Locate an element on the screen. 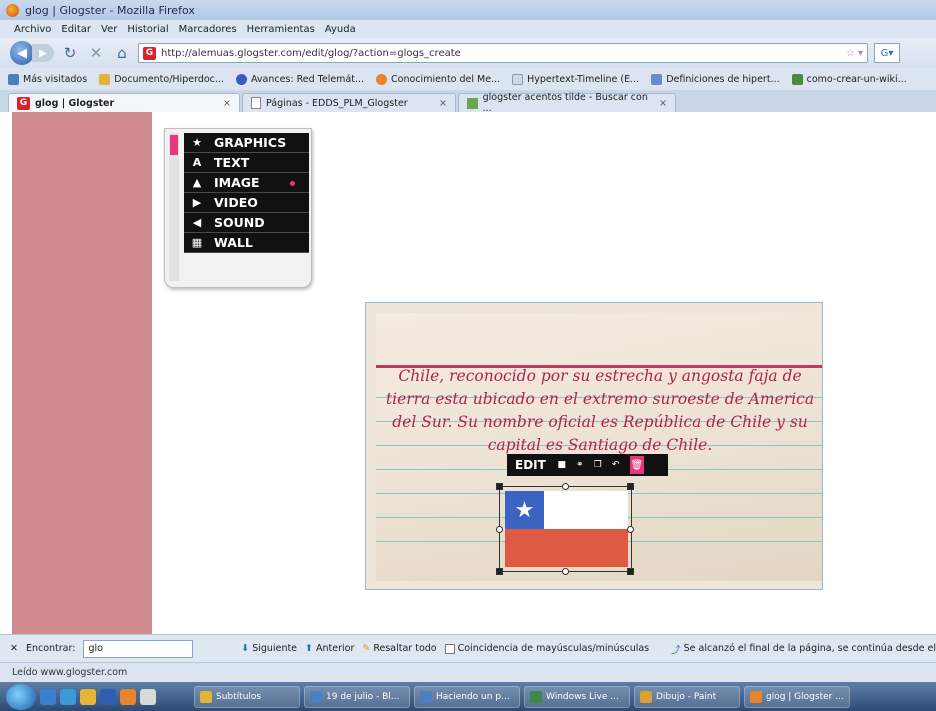 Image resolution: width=936 pixels, height=711 pixels. folder-icon is located at coordinates (88, 696).